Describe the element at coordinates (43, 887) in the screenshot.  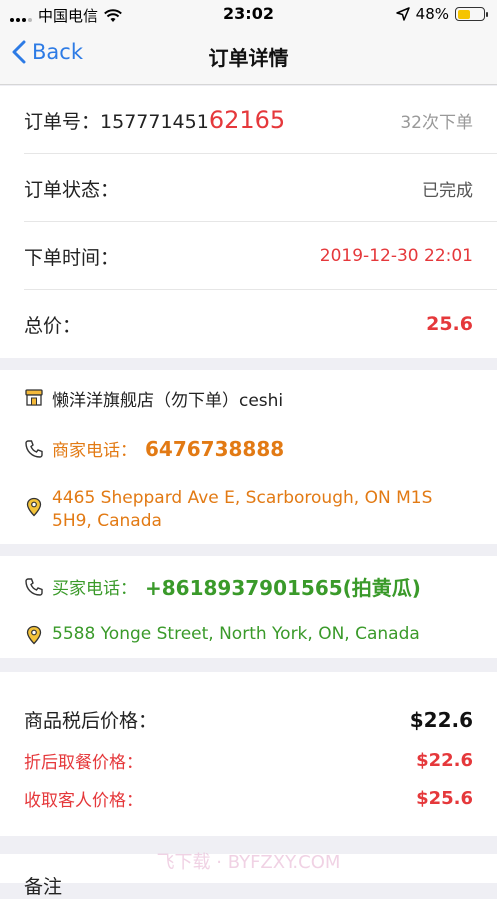
I see `notes-label: 备注` at that location.